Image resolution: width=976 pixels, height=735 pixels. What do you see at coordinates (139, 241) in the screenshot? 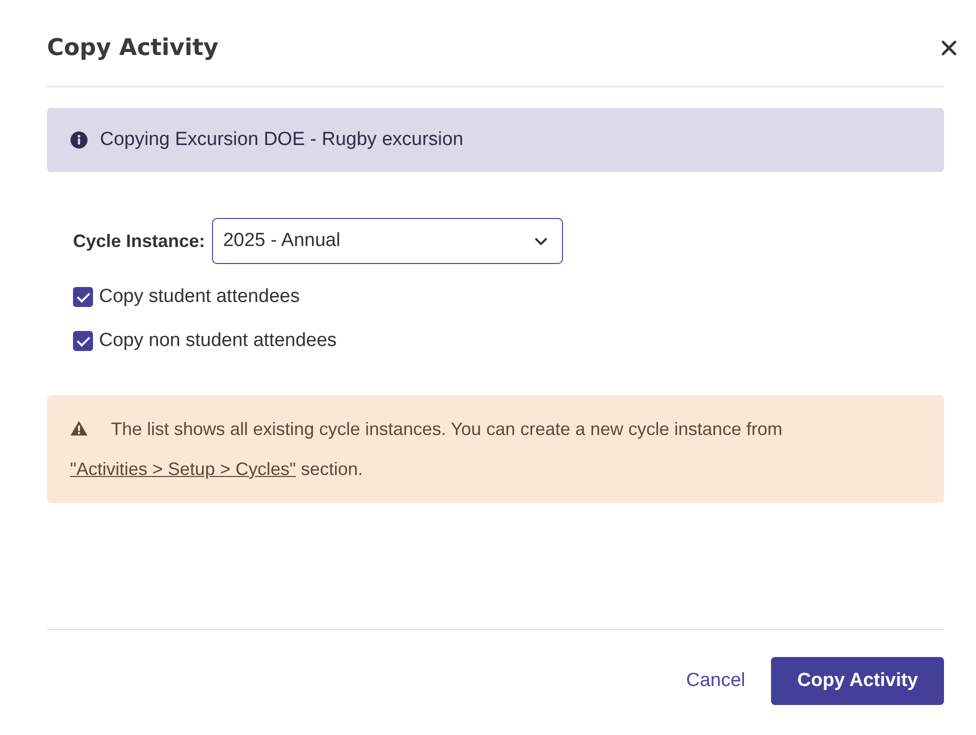
I see `field-label: Cycle Instance:` at bounding box center [139, 241].